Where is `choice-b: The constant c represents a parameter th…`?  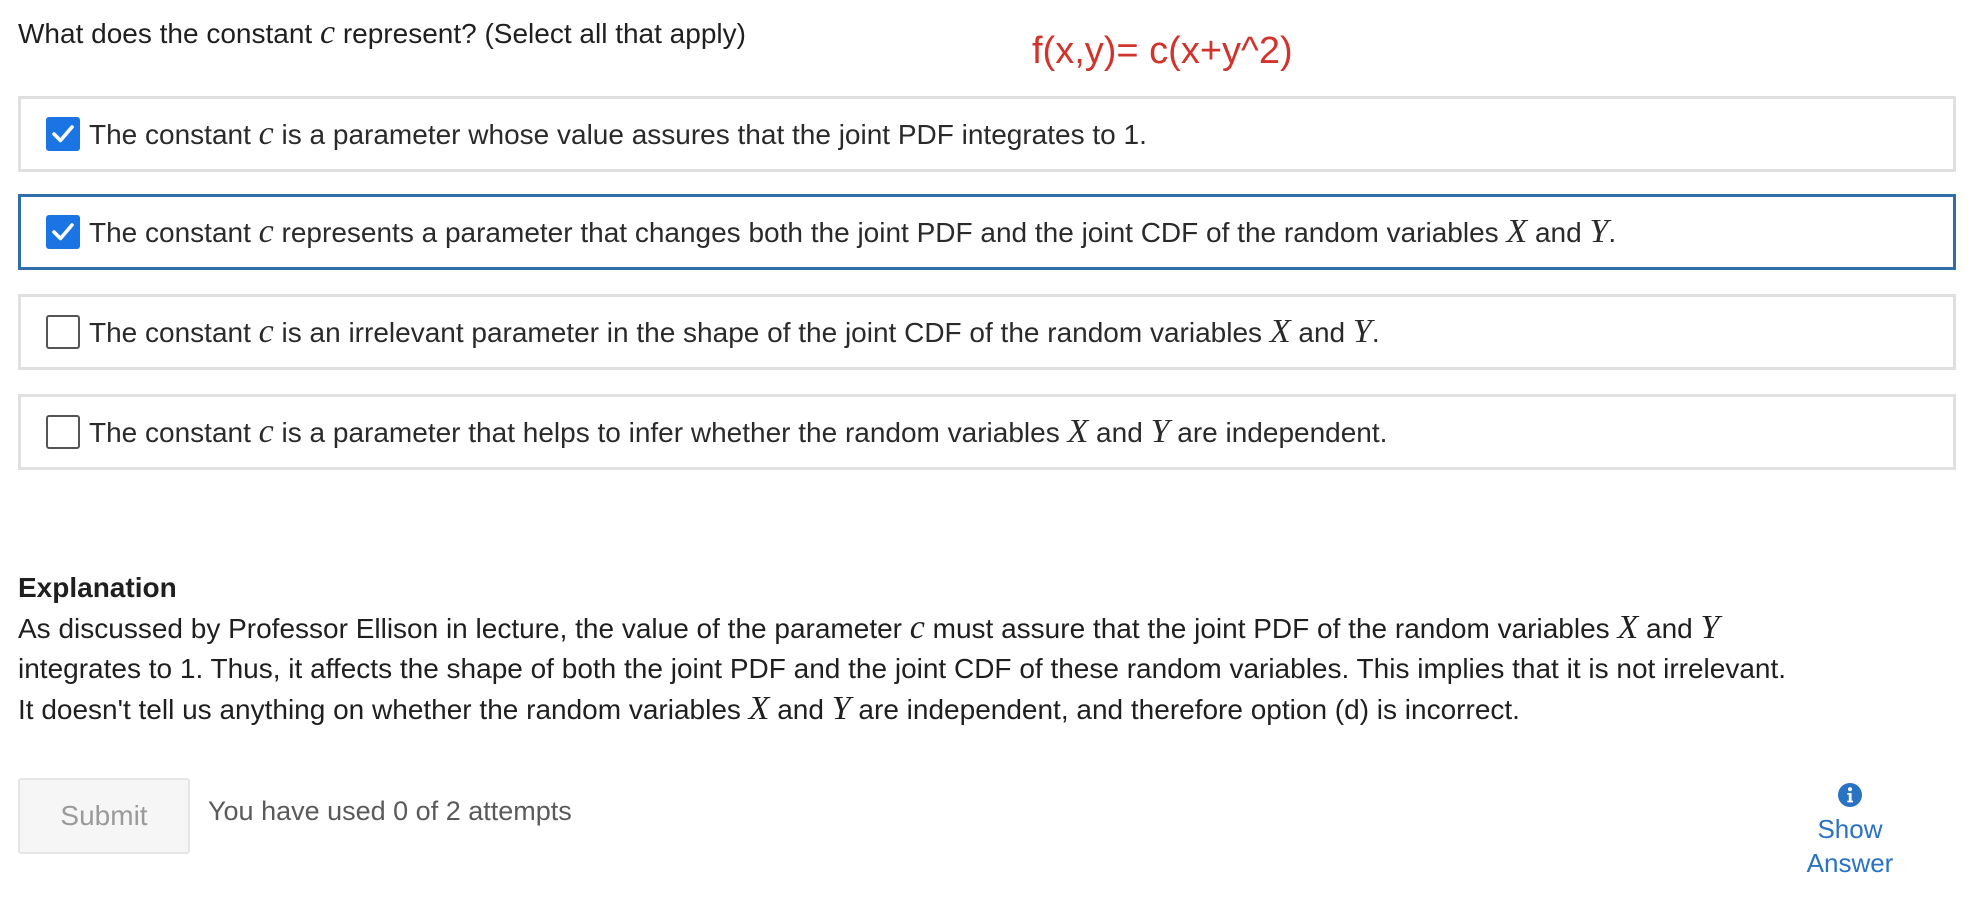 choice-b: The constant c represents a parameter th… is located at coordinates (987, 232).